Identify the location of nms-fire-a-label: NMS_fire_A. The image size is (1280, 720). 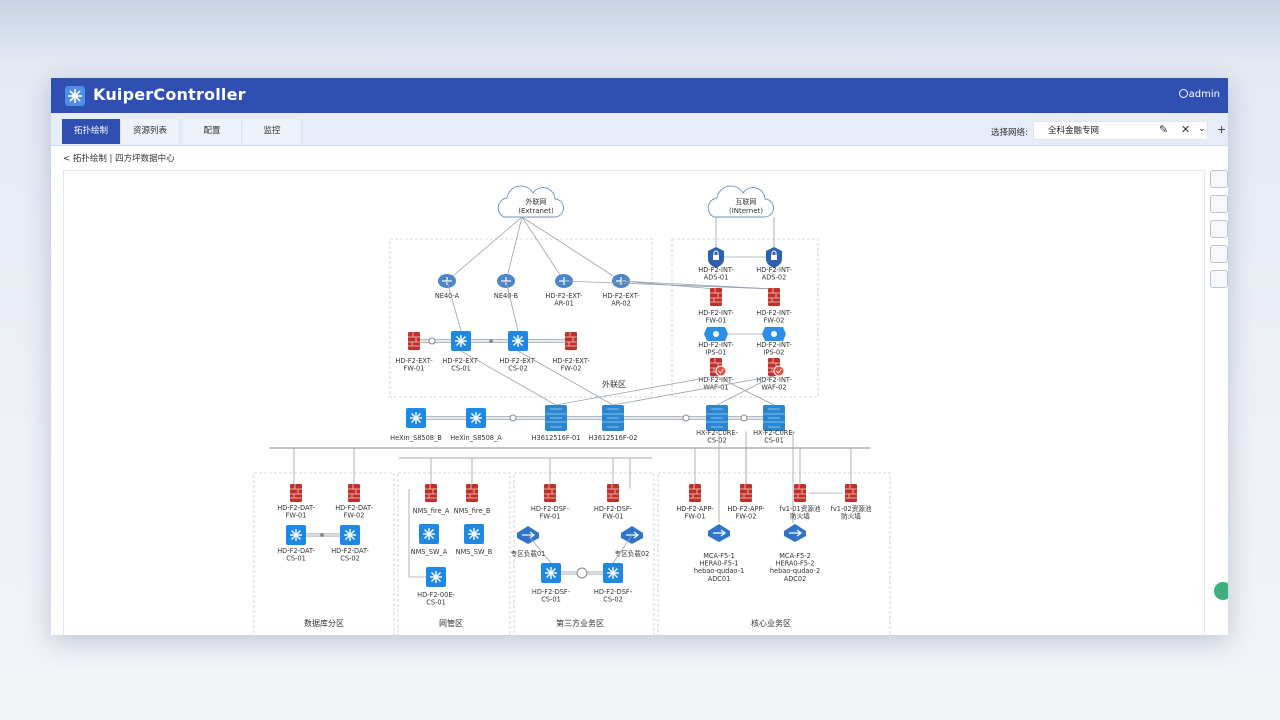
(431, 511).